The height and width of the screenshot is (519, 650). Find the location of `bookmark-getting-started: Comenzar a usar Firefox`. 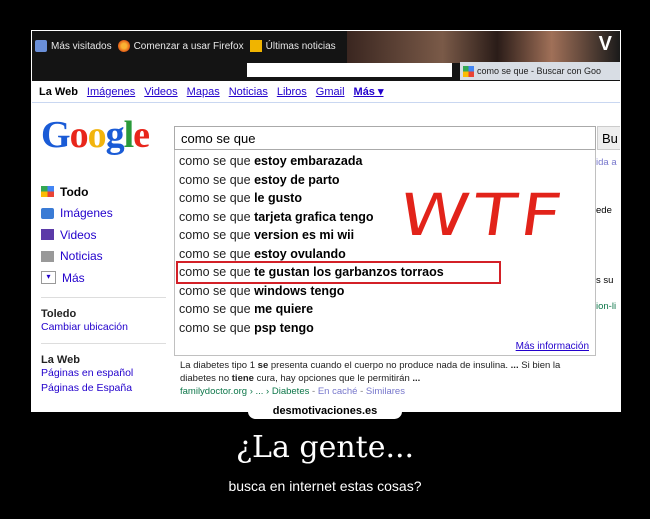

bookmark-getting-started: Comenzar a usar Firefox is located at coordinates (180, 46).